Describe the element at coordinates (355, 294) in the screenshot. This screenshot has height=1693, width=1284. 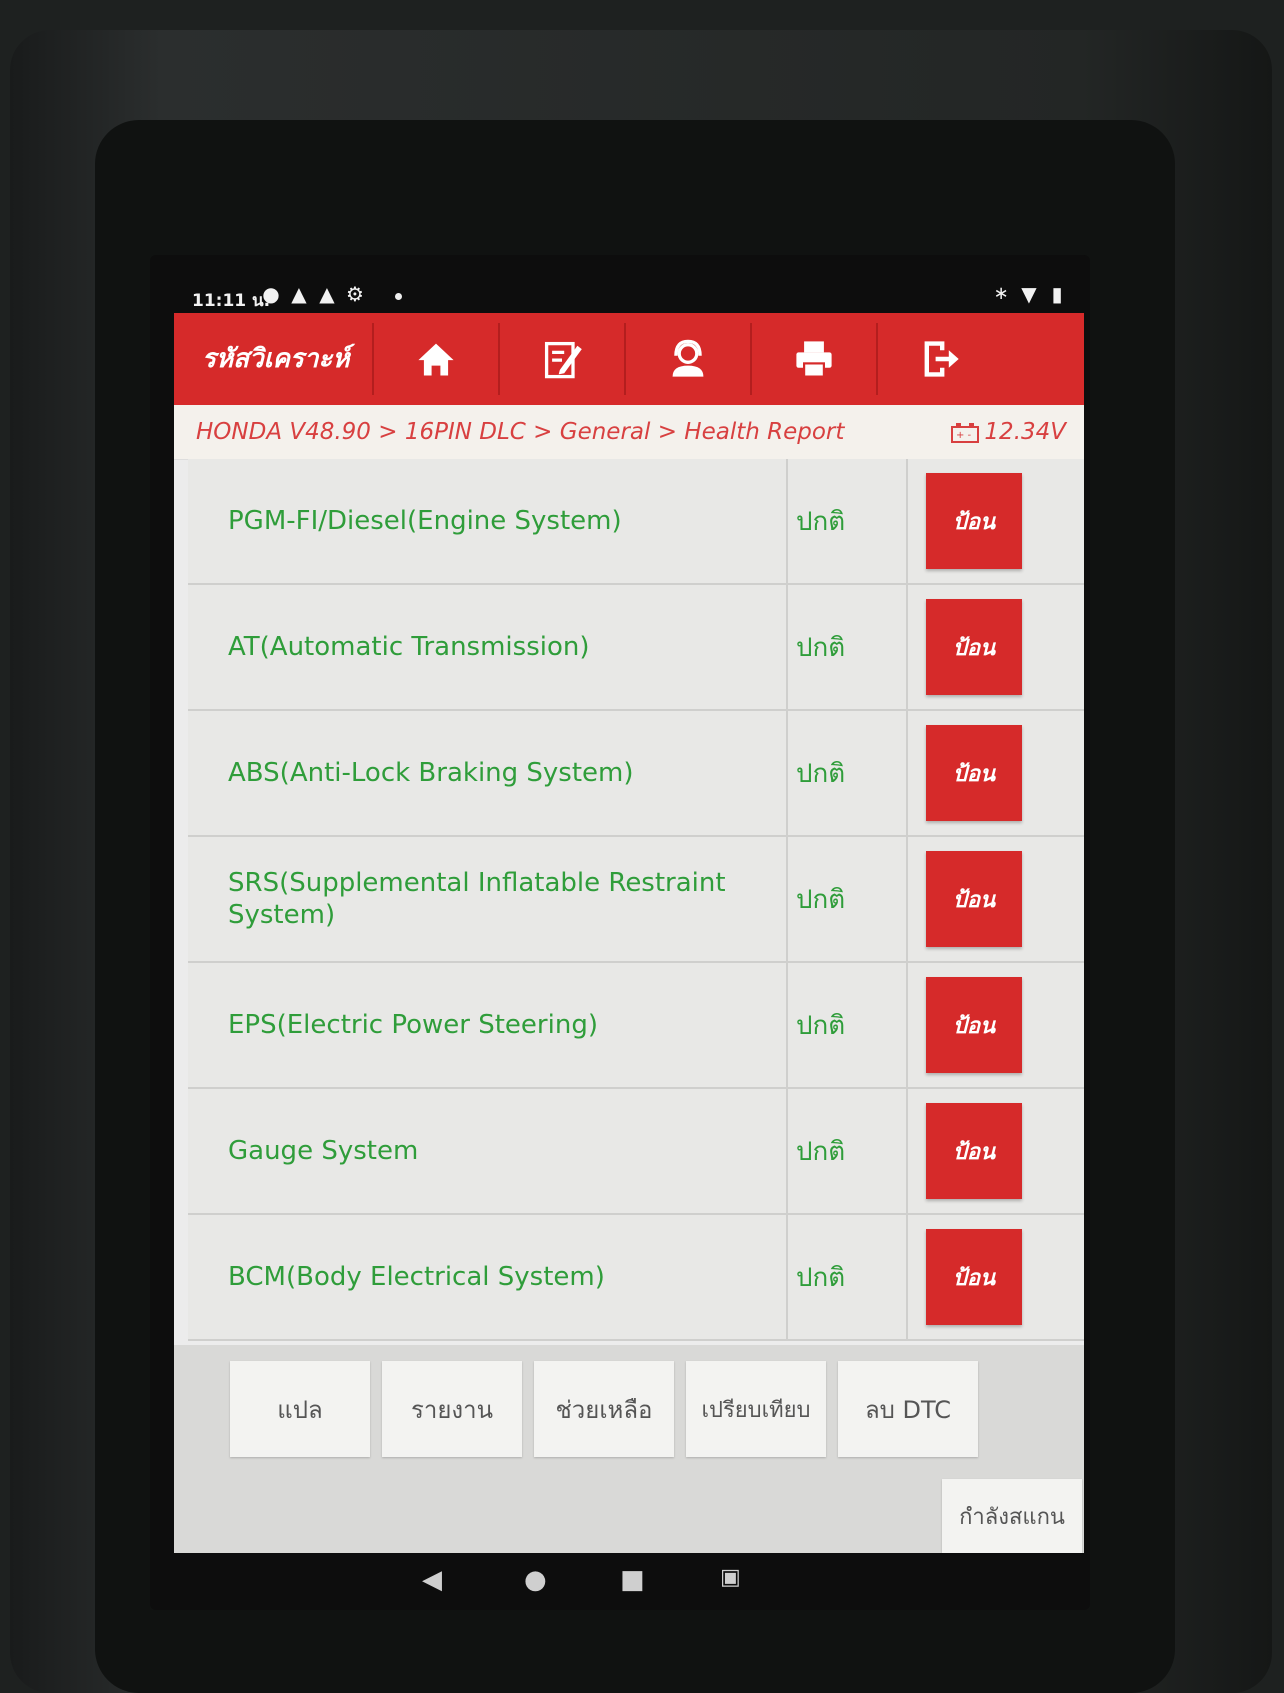
I see `settings-icon: ⚙` at that location.